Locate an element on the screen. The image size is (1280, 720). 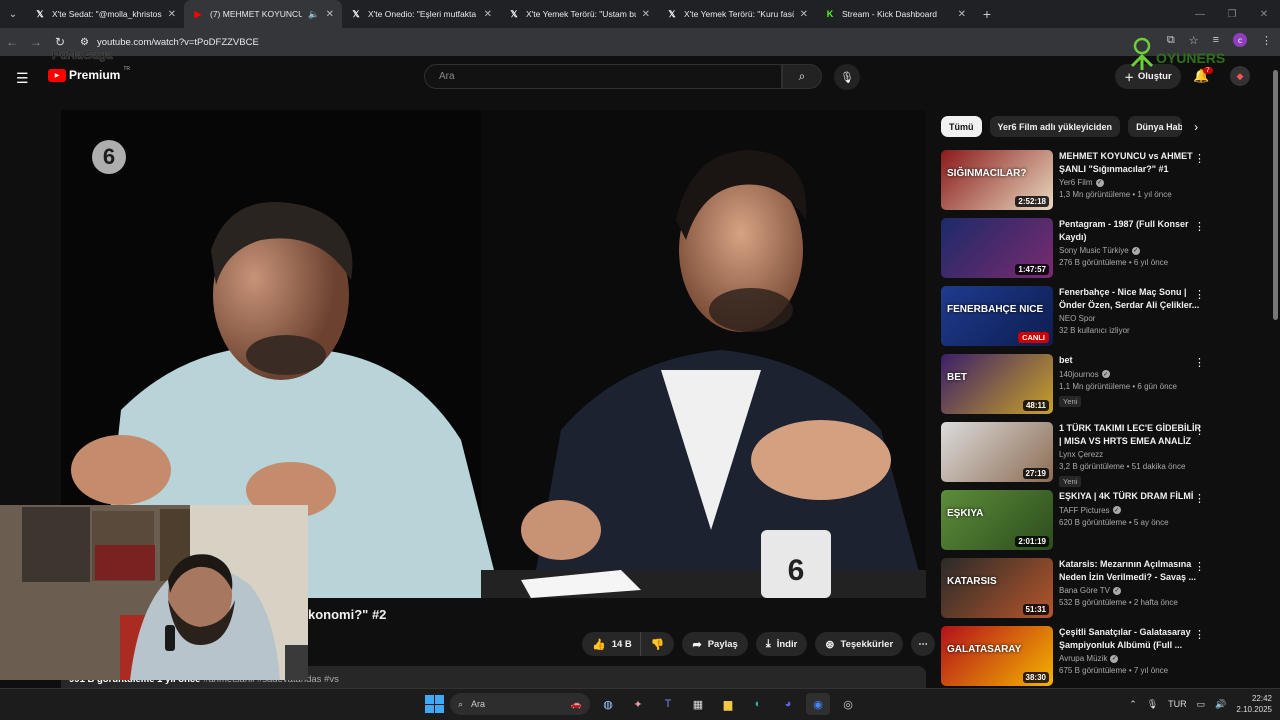
video-thumbnail: 27:19 is located at coordinates (997, 452).